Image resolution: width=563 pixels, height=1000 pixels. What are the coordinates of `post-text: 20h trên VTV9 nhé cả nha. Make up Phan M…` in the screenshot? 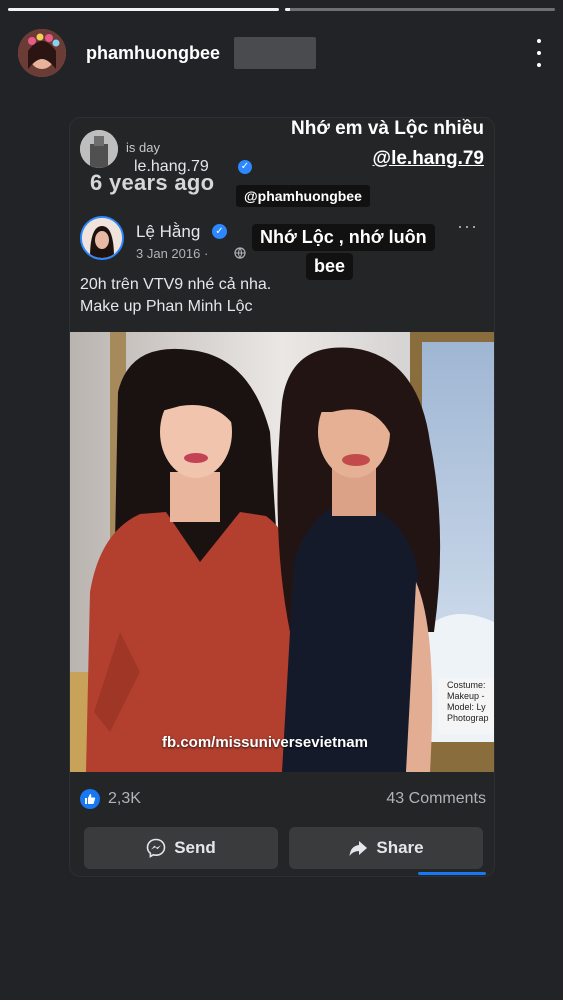 It's located at (175, 296).